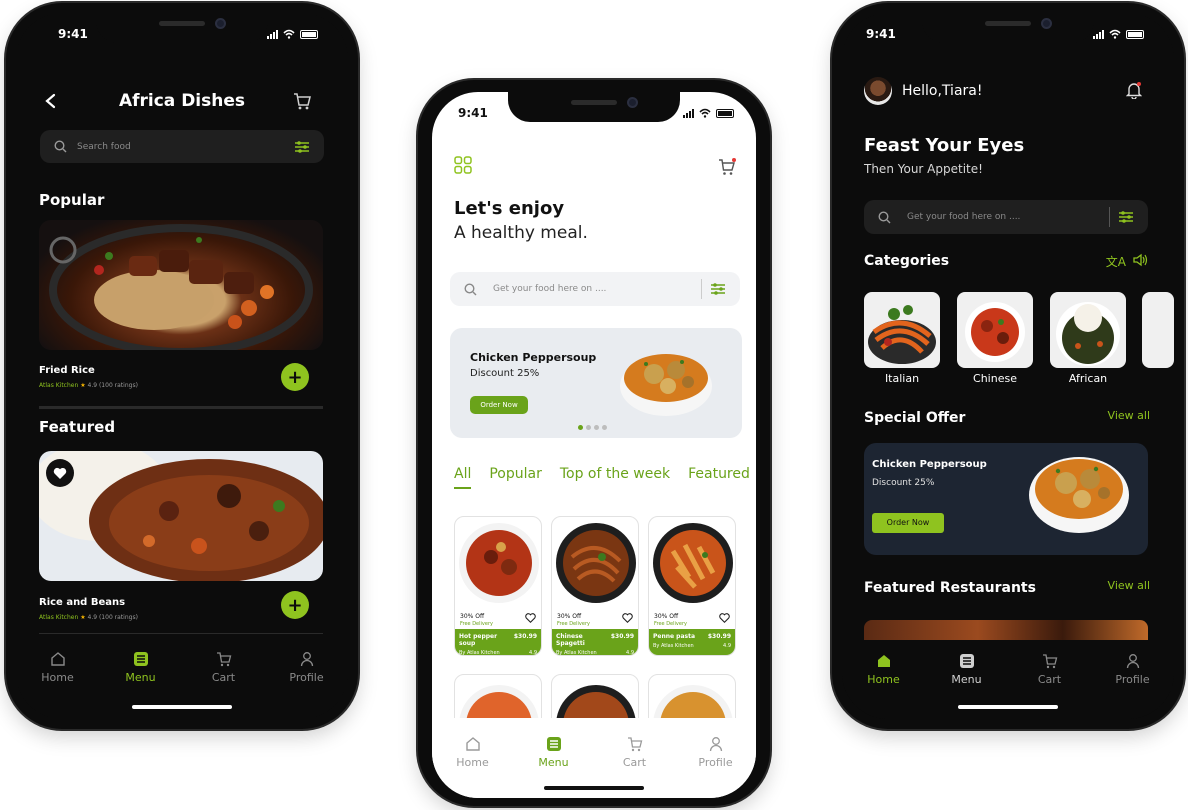 Image resolution: width=1188 pixels, height=810 pixels. What do you see at coordinates (594, 752) in the screenshot?
I see `tab-bar: Home Menu Cart Profile` at bounding box center [594, 752].